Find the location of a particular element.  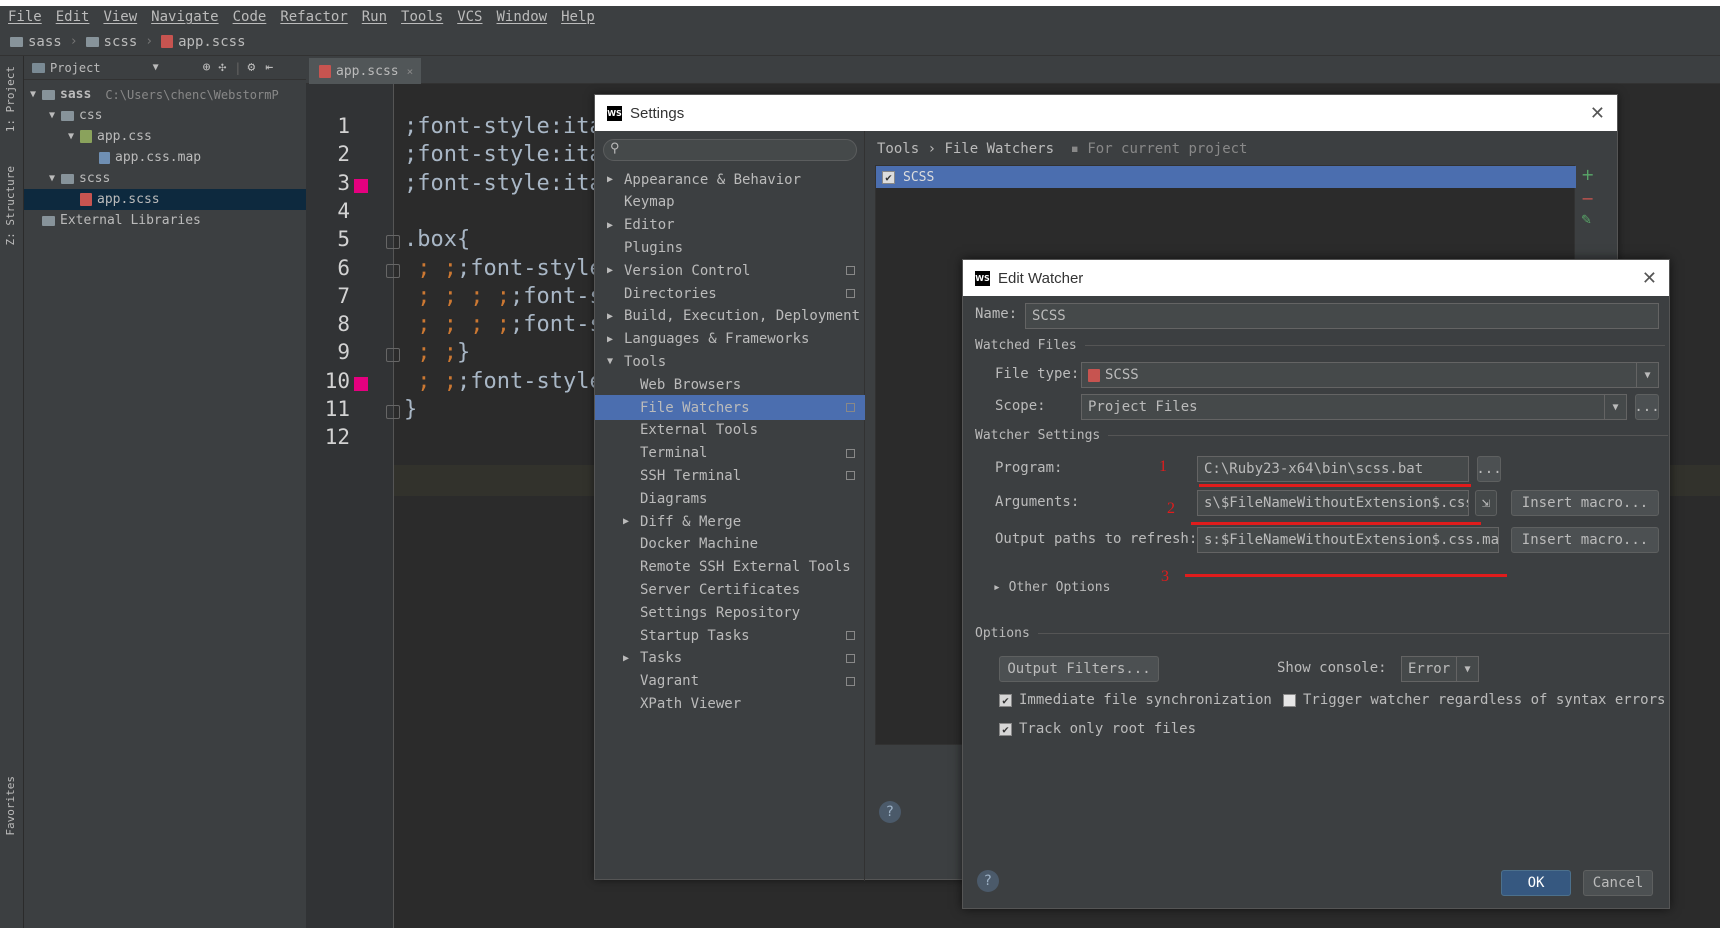

settings-item: ▶ Editor is located at coordinates (730, 225).